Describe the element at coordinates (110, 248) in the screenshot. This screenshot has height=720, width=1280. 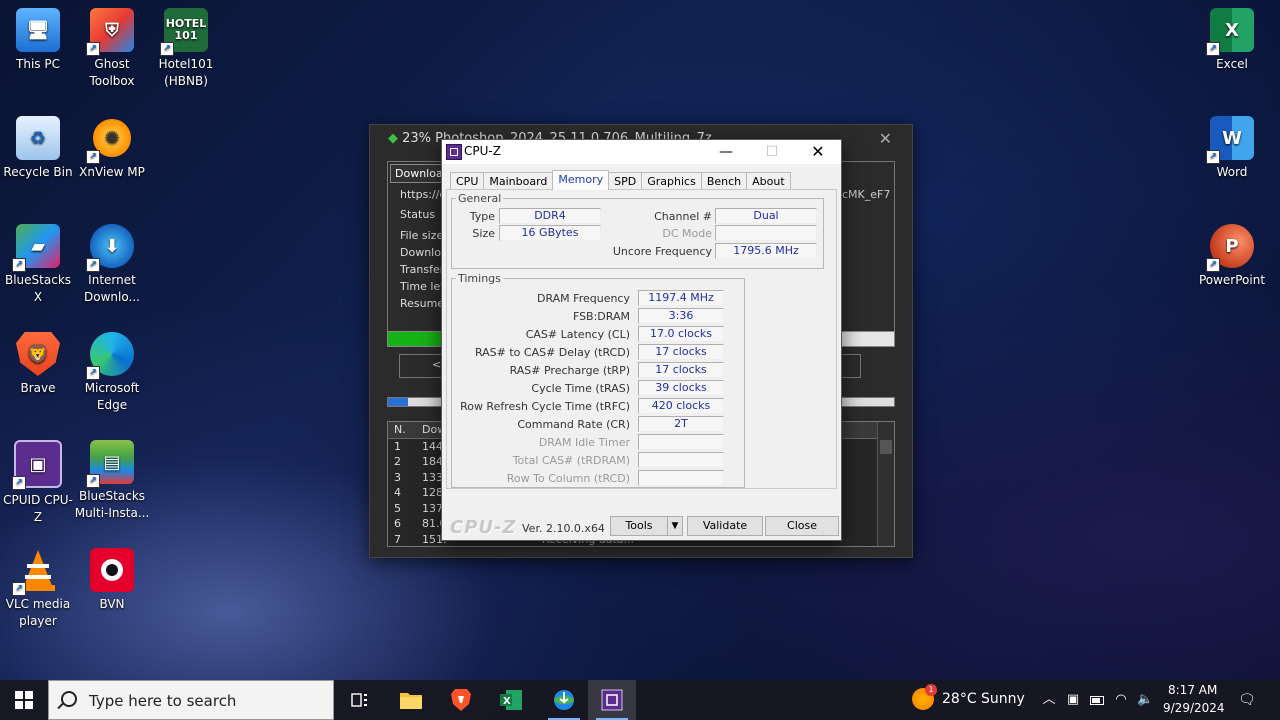
I see `internet-download-manager-icon: ⬇ ↗` at that location.